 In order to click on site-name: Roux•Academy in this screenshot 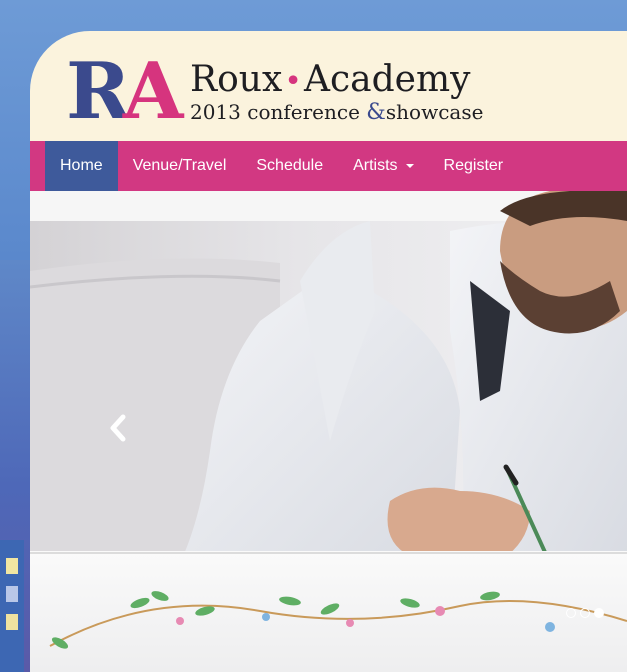, I will do `click(336, 81)`.